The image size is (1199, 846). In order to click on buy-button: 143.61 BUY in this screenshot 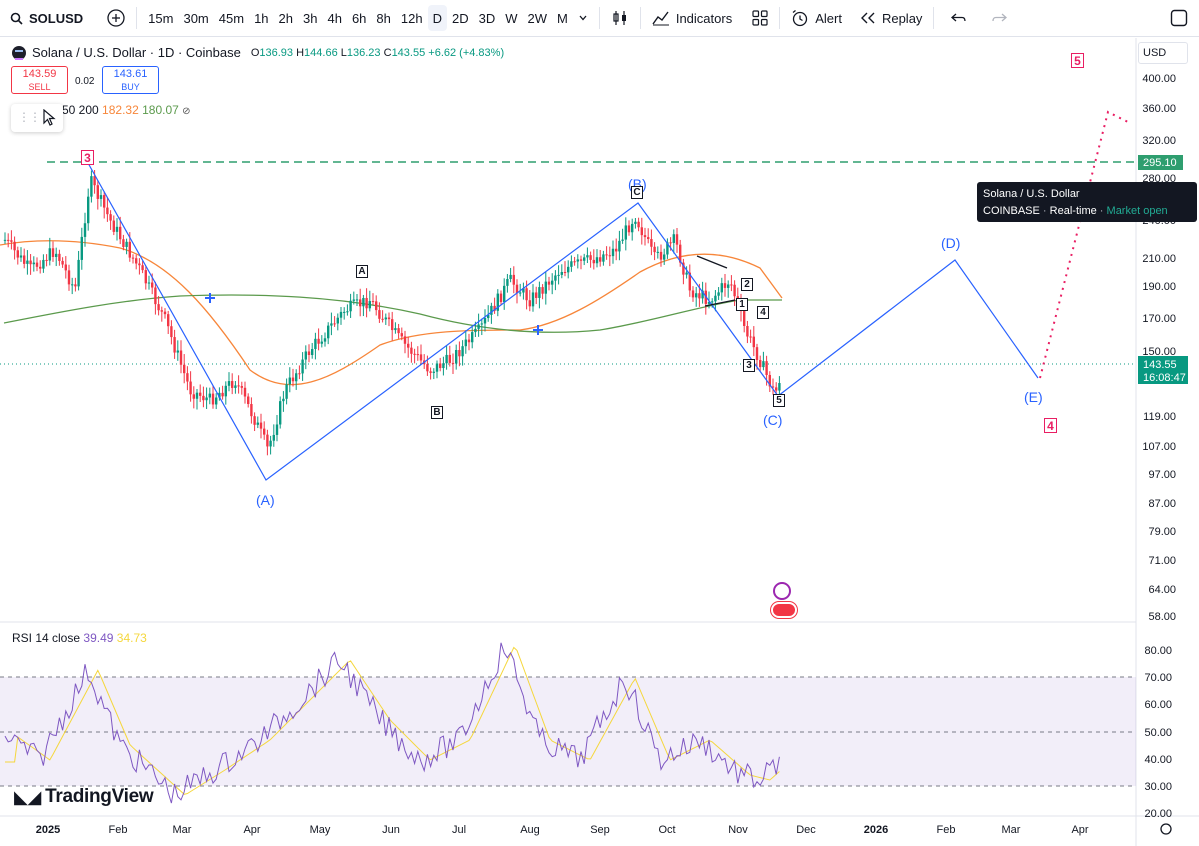, I will do `click(130, 80)`.